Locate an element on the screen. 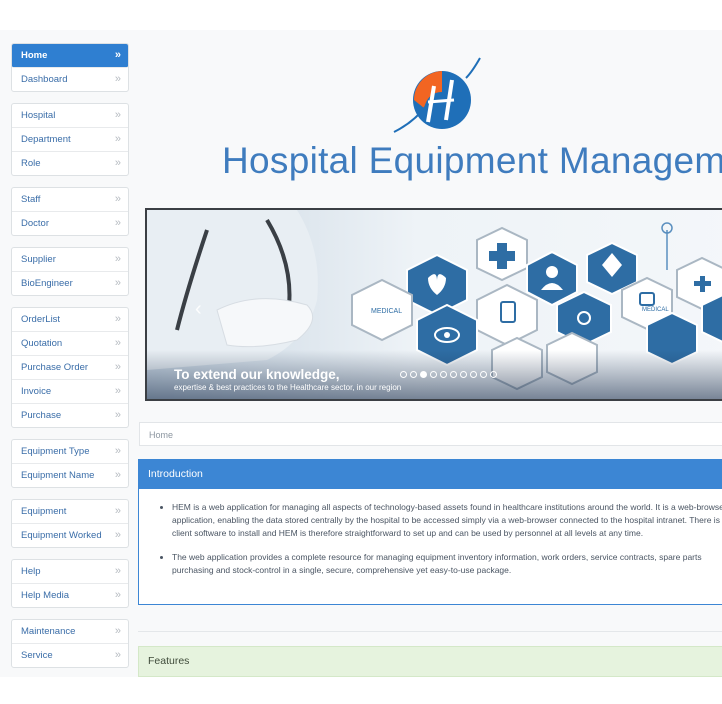 The image size is (722, 704). sidebar-group: Supplier » BioEngineer » is located at coordinates (70, 271).